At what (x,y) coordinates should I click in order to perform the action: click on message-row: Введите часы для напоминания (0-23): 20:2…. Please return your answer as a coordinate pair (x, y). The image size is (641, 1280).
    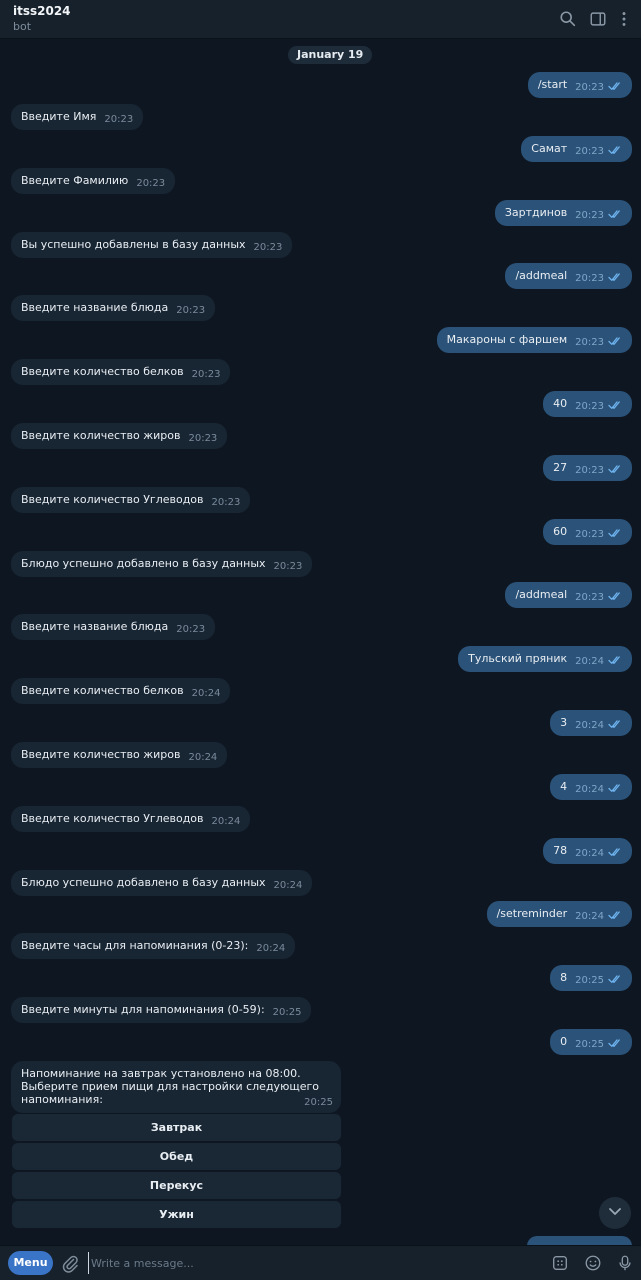
    Looking at the image, I should click on (320, 946).